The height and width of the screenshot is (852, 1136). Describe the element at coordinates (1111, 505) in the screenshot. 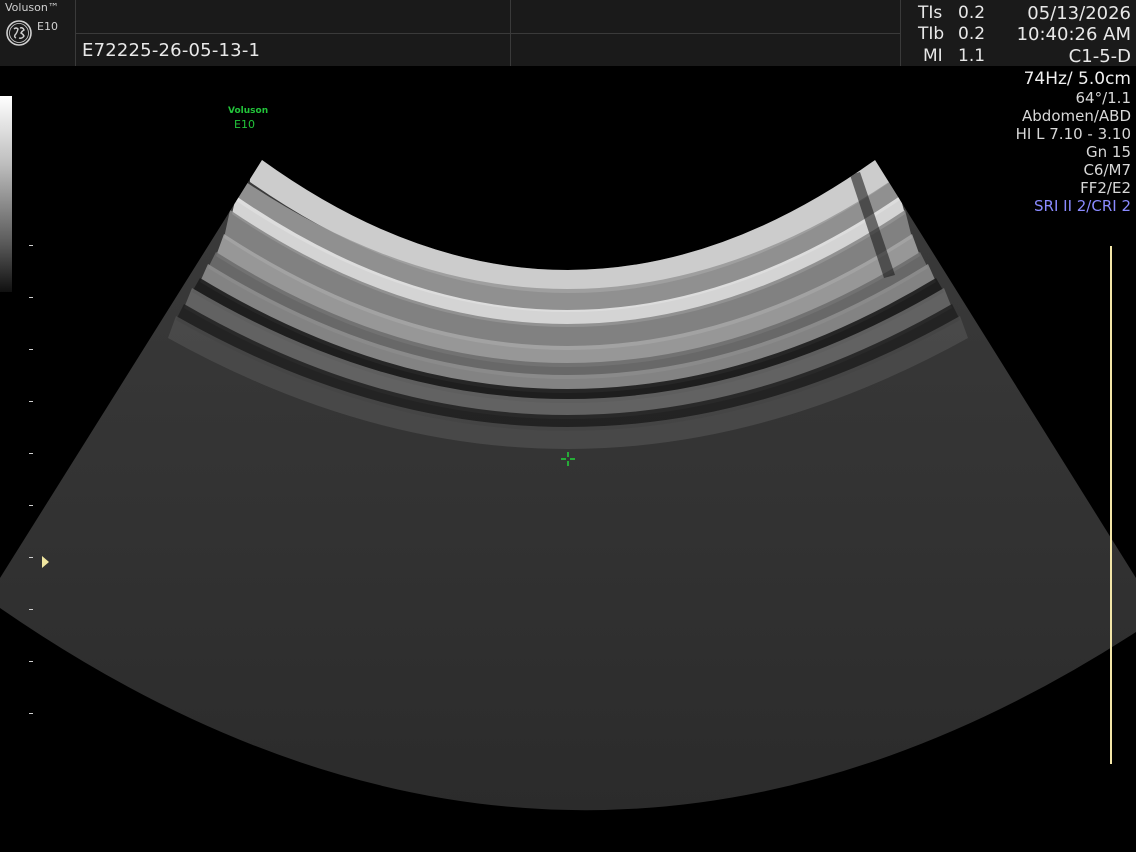

I see `depth-scale-line` at that location.